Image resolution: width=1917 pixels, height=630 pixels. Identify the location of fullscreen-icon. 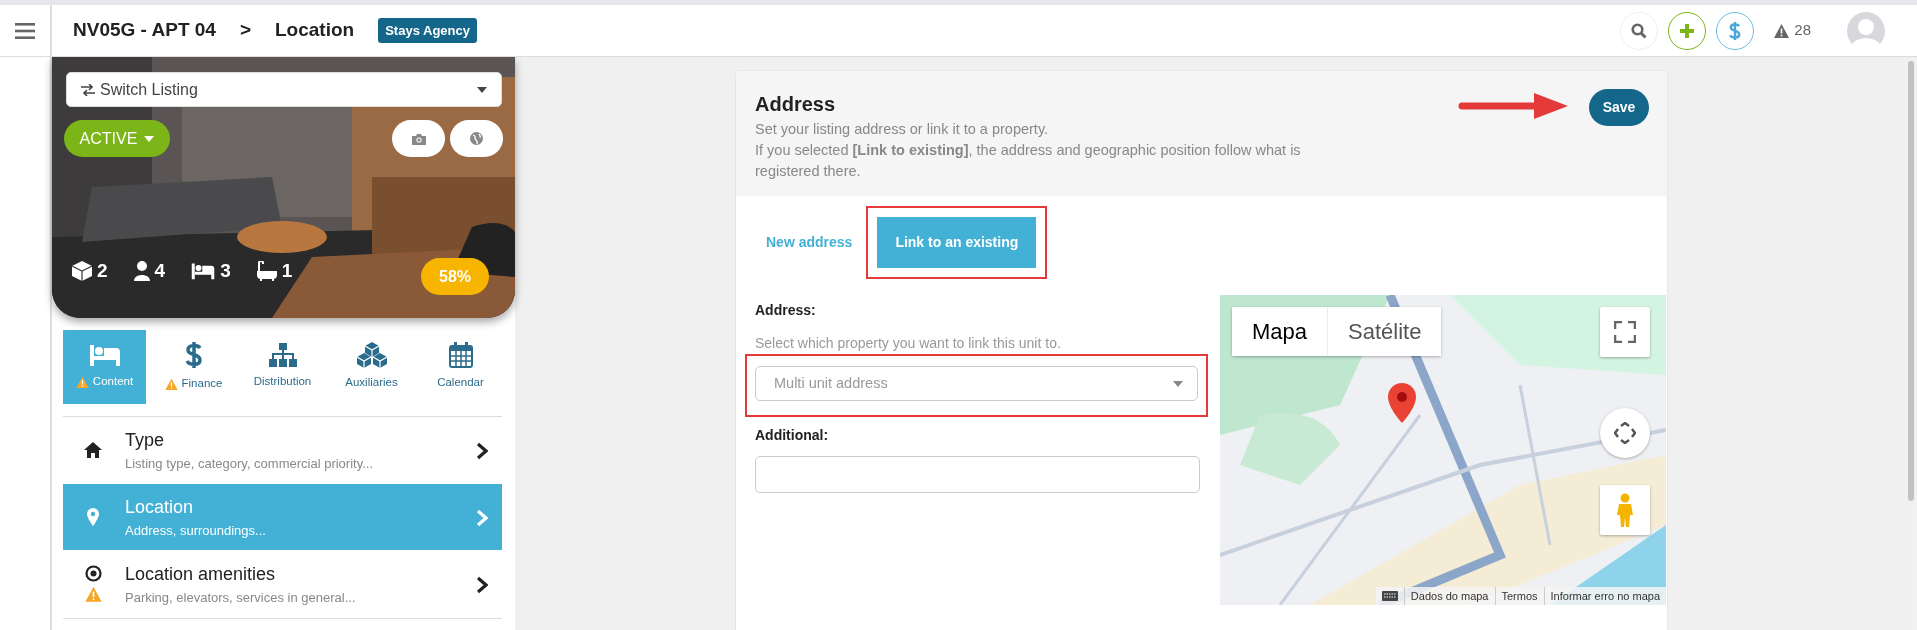
(1625, 332).